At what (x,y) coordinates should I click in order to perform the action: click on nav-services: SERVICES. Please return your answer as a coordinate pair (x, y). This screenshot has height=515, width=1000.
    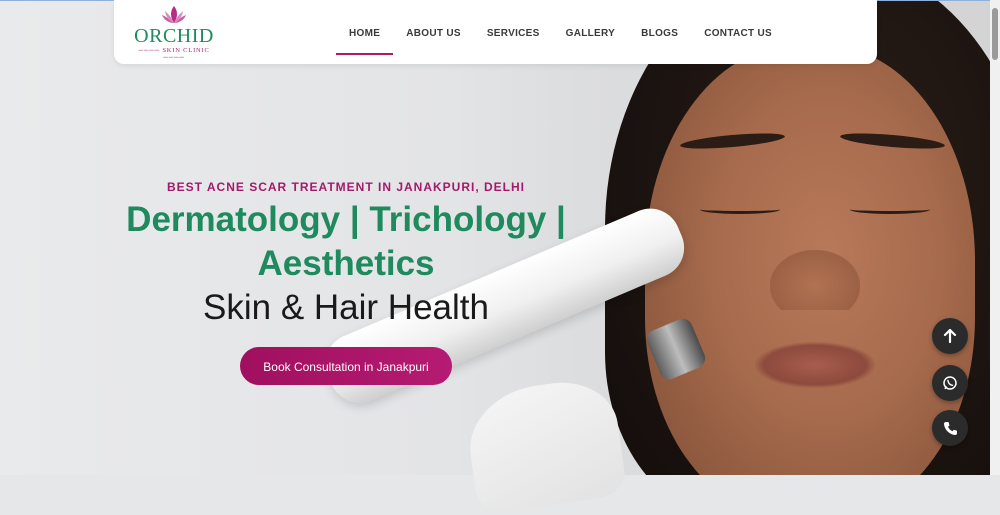
    Looking at the image, I should click on (513, 32).